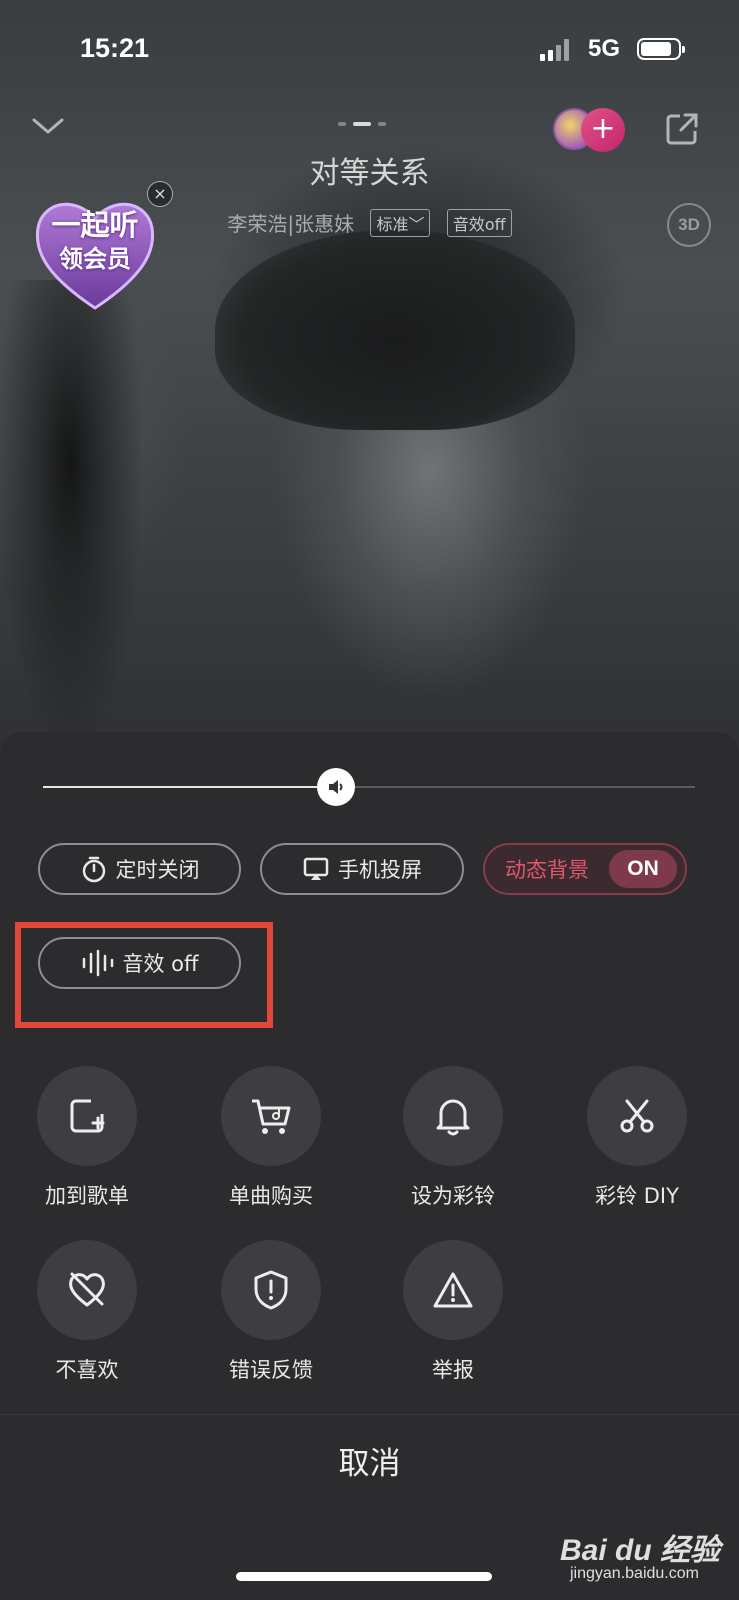  Describe the element at coordinates (144, 975) in the screenshot. I see `highlight-box` at that location.